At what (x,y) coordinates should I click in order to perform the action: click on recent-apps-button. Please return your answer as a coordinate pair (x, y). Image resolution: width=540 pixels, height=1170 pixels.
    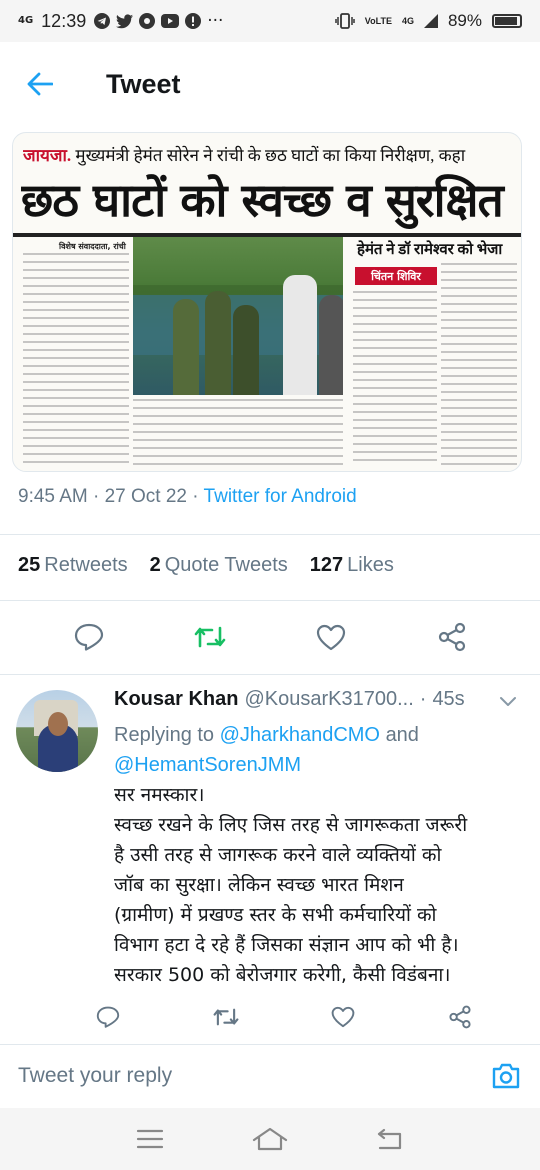
    Looking at the image, I should click on (150, 1139).